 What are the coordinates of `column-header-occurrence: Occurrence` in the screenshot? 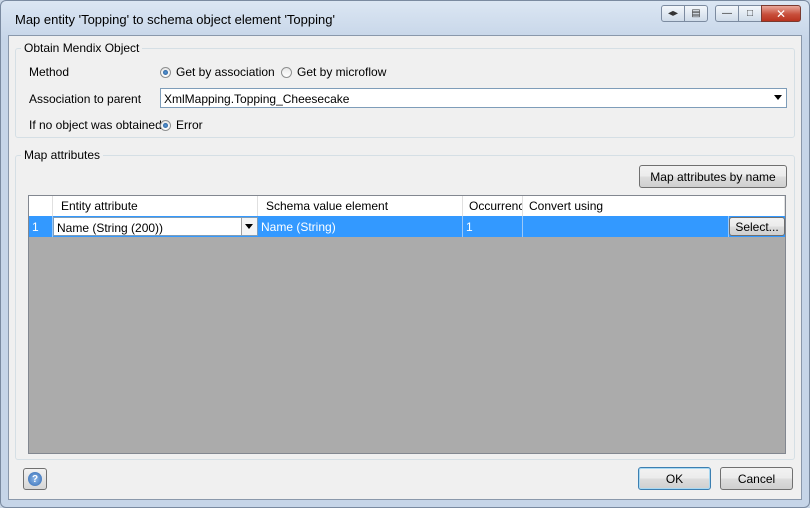 It's located at (493, 206).